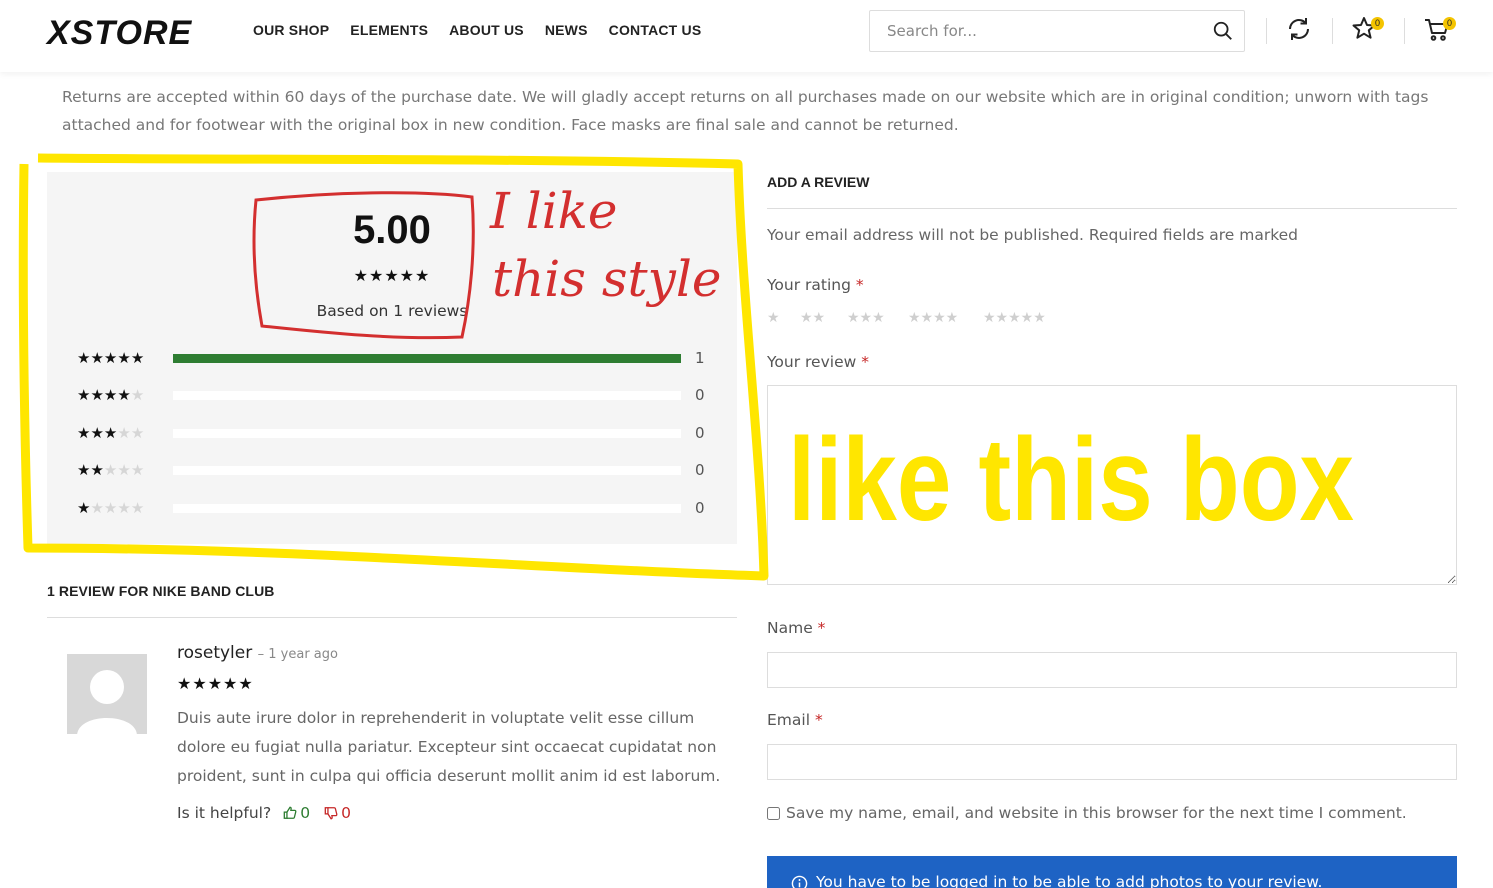  I want to click on average-stars: ★★★★★, so click(392, 275).